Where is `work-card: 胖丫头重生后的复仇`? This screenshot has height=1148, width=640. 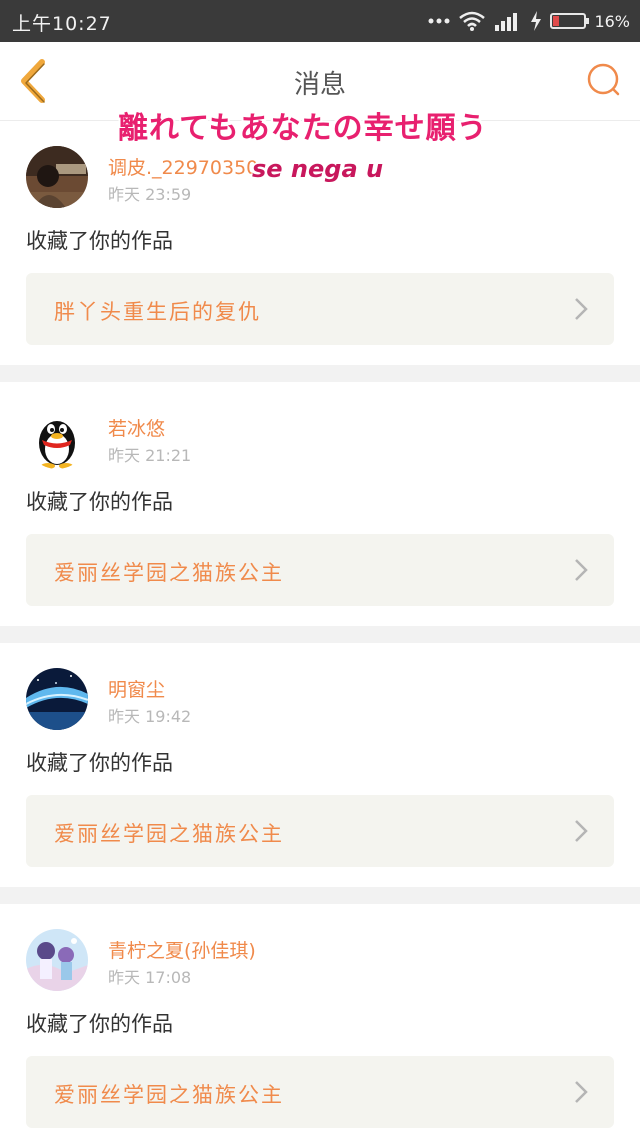 work-card: 胖丫头重生后的复仇 is located at coordinates (320, 309).